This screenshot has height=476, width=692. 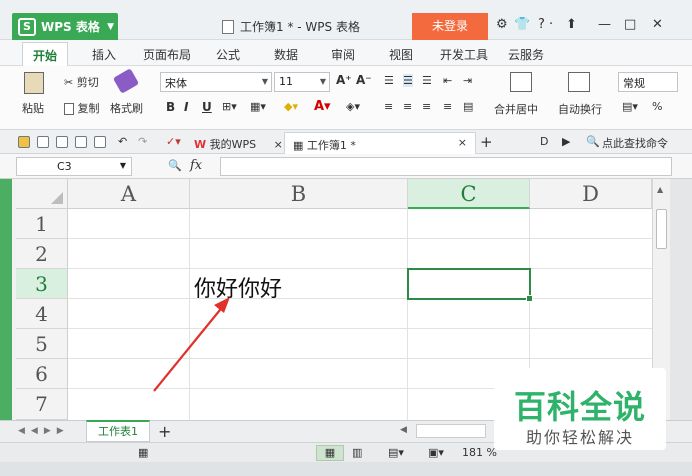 I want to click on font-name-select: 宋体 ▼, so click(x=216, y=82).